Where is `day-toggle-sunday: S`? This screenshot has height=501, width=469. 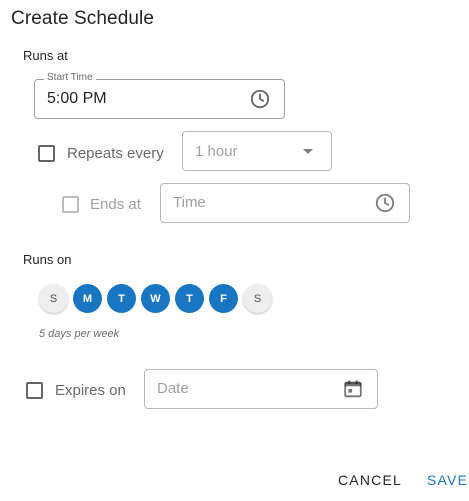
day-toggle-sunday: S is located at coordinates (53, 298).